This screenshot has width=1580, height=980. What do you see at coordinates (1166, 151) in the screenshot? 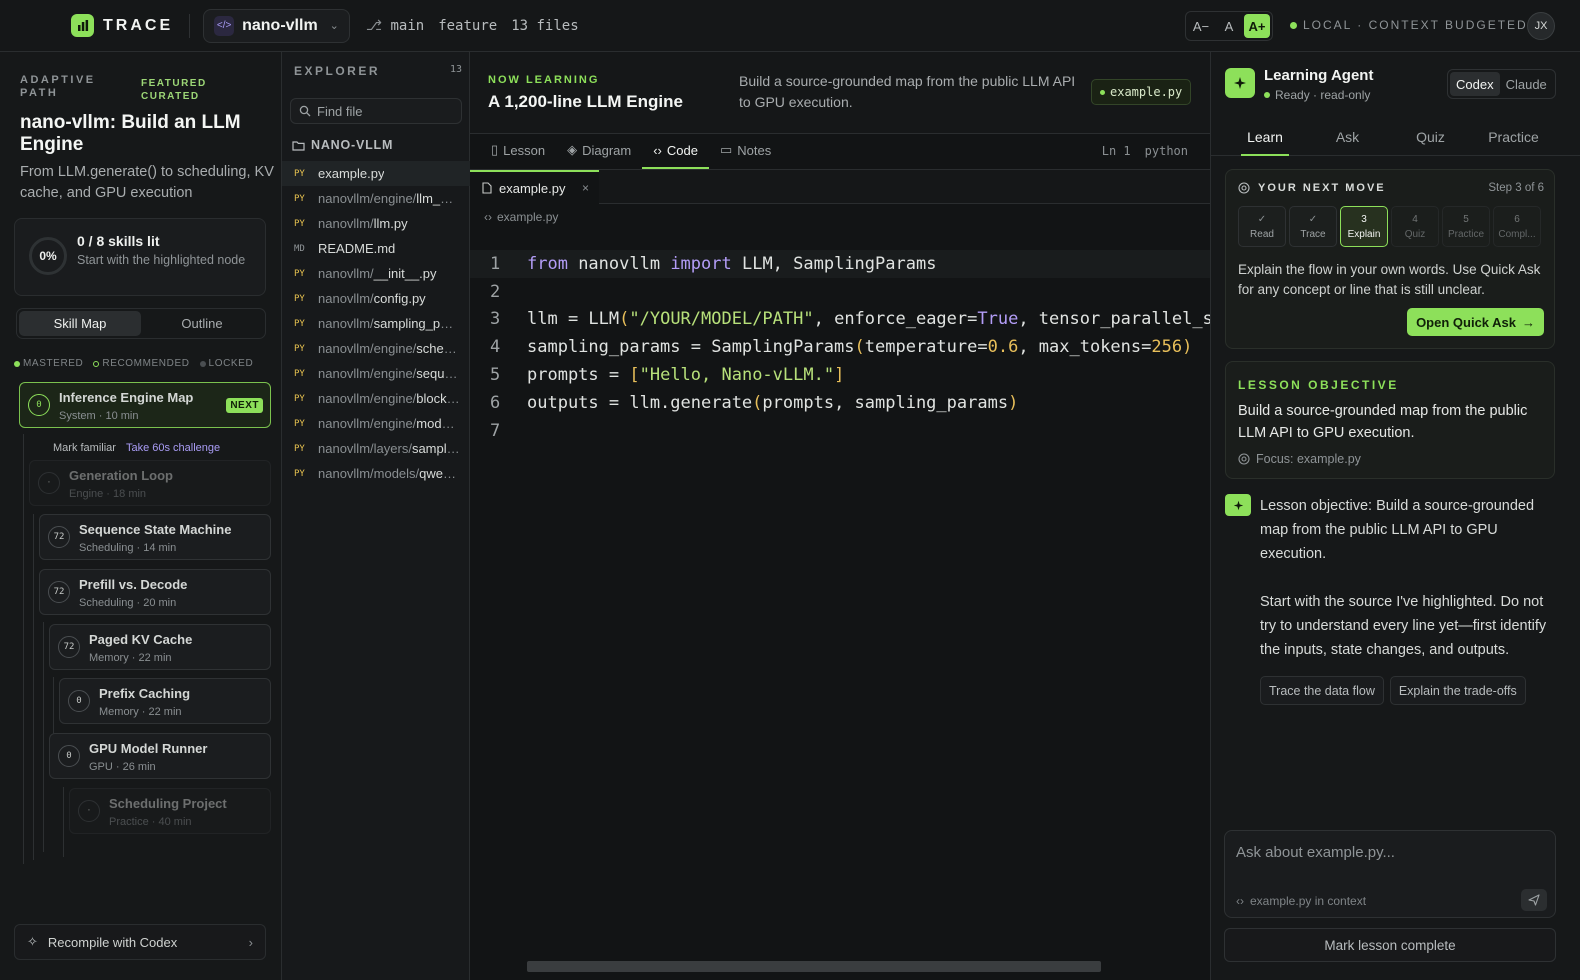
I see `language-label: python` at bounding box center [1166, 151].